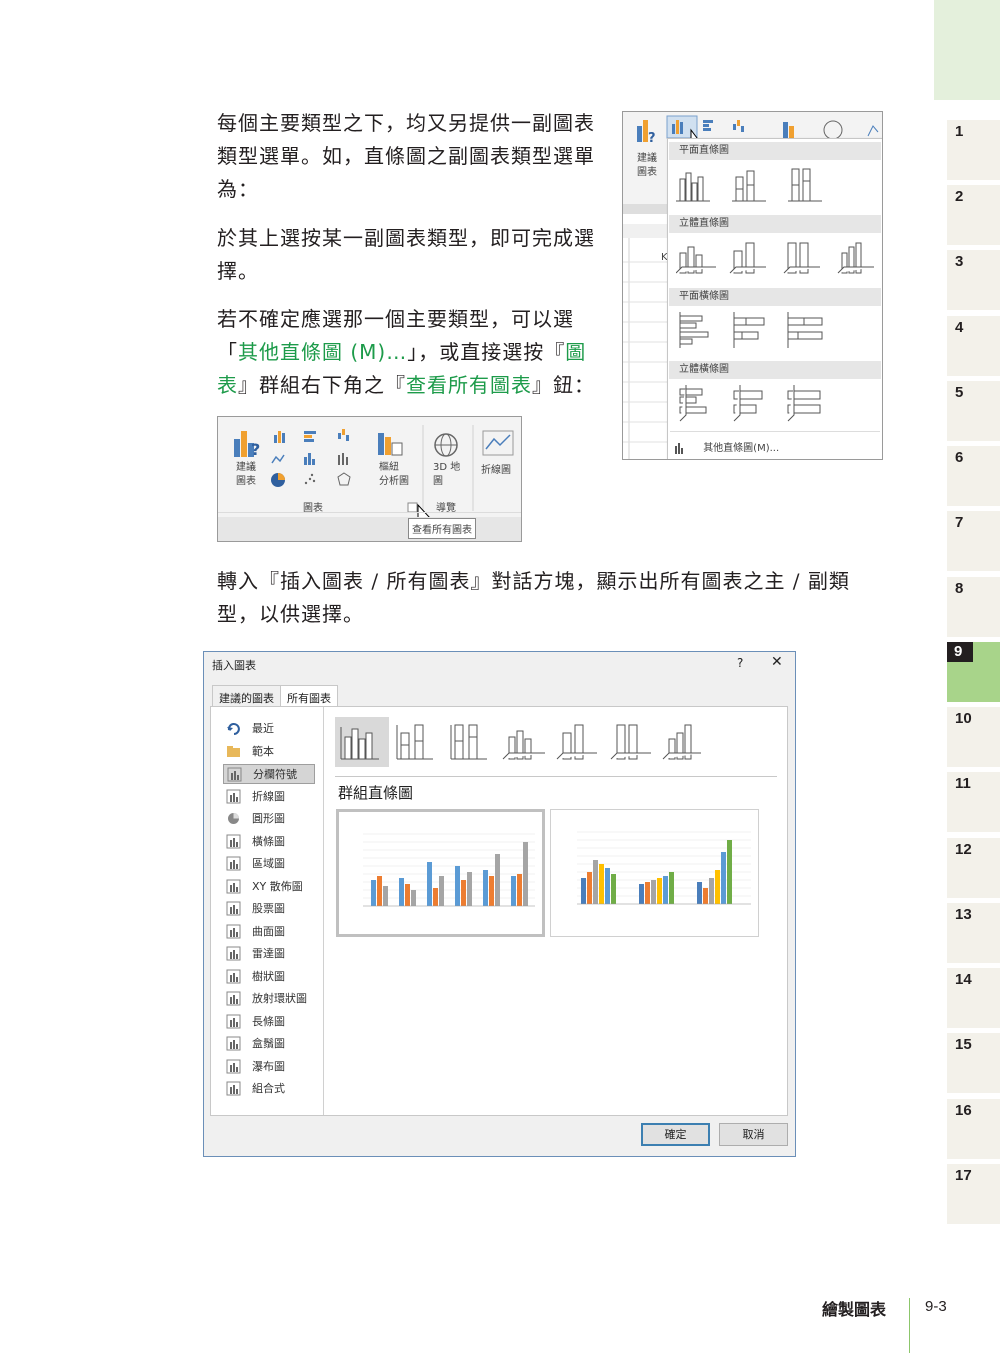 This screenshot has height=1353, width=1000. What do you see at coordinates (805, 330) in the screenshot?
I see `percent-stacked-bar-icon` at bounding box center [805, 330].